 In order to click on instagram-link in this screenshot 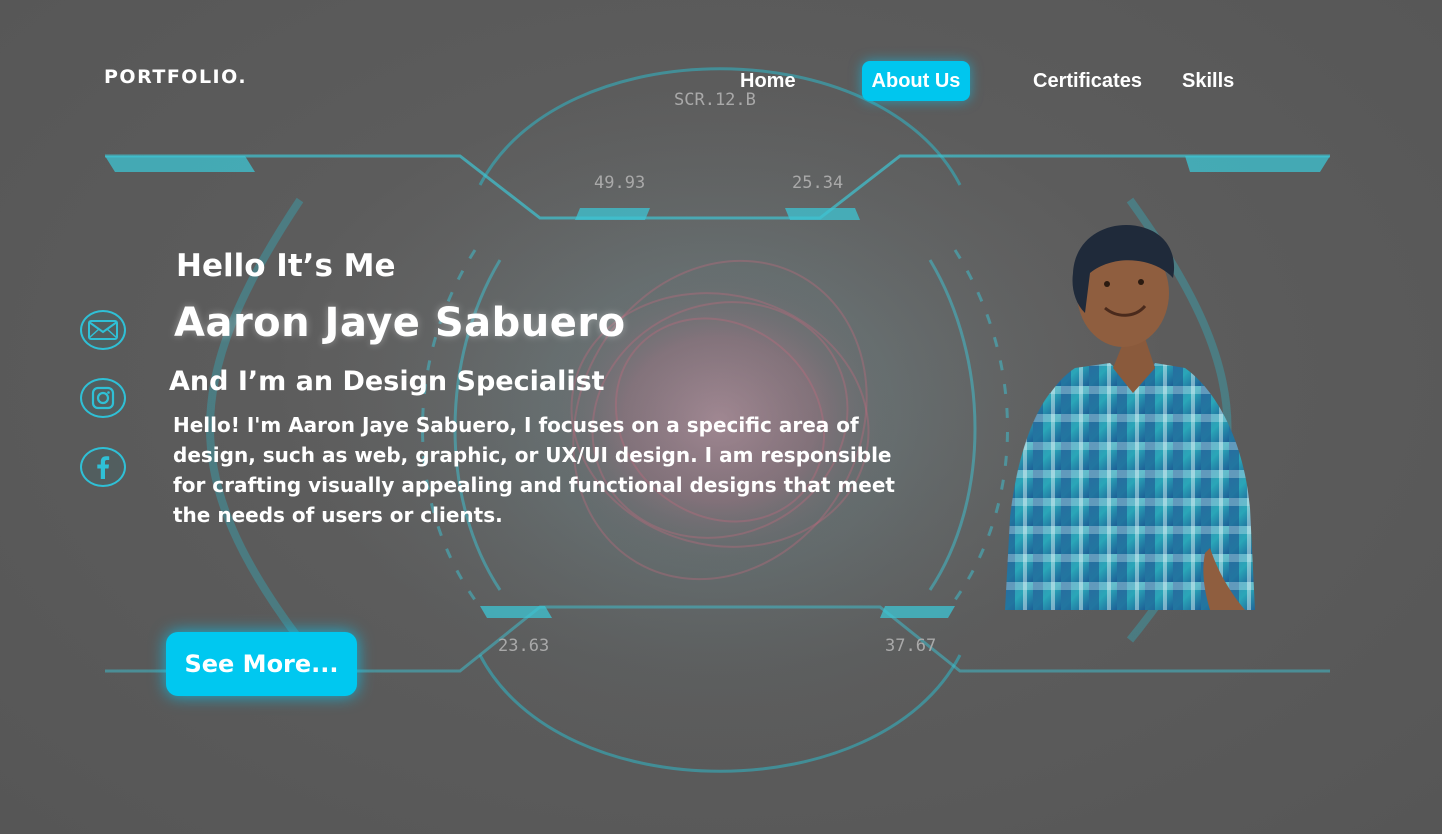, I will do `click(103, 398)`.